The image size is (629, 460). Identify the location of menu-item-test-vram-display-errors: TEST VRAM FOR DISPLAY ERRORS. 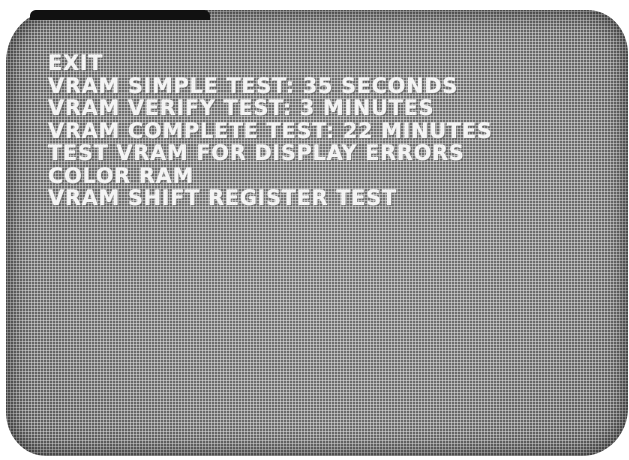
(270, 153).